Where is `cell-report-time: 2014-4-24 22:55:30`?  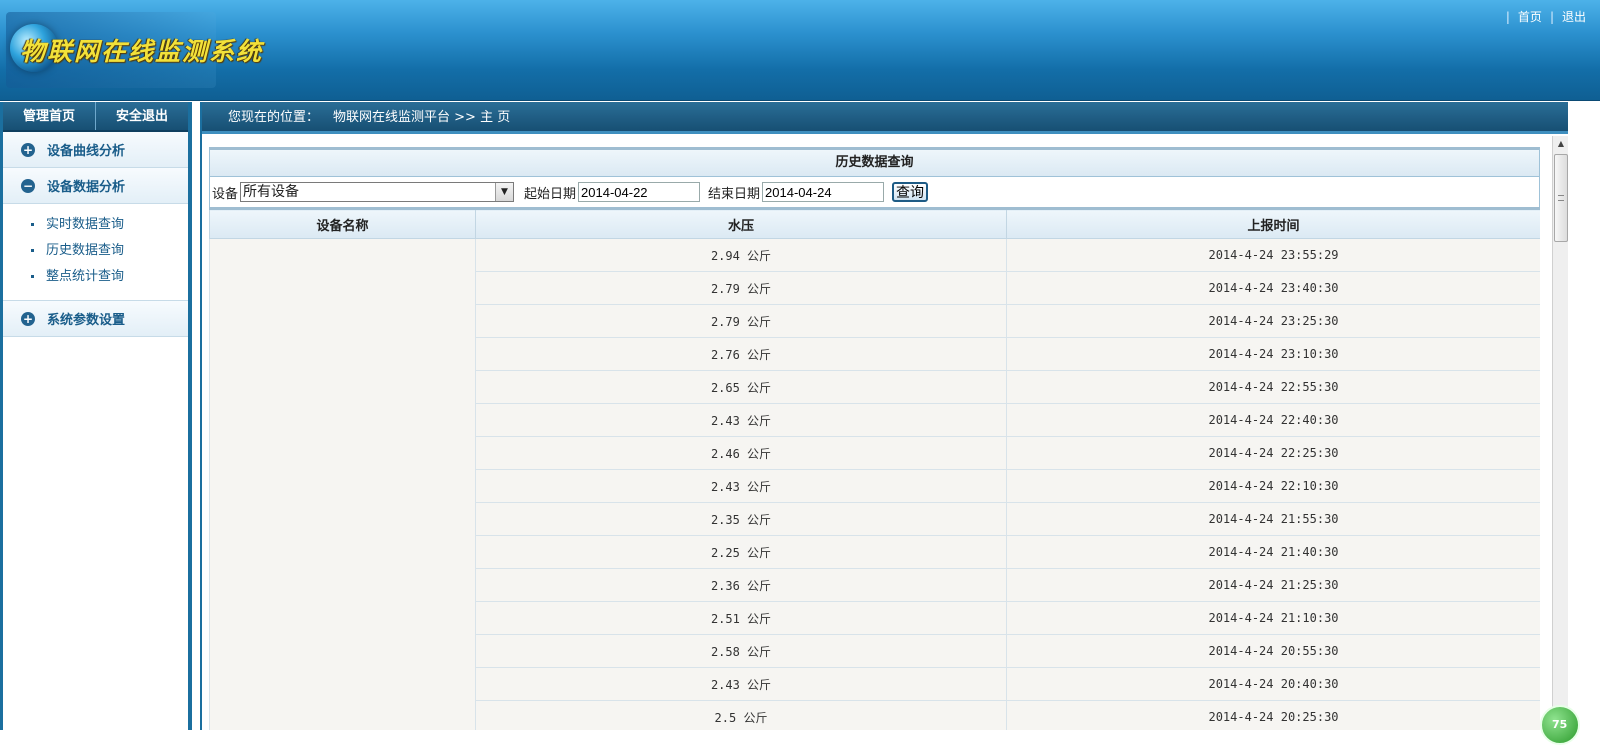 cell-report-time: 2014-4-24 22:55:30 is located at coordinates (1273, 387).